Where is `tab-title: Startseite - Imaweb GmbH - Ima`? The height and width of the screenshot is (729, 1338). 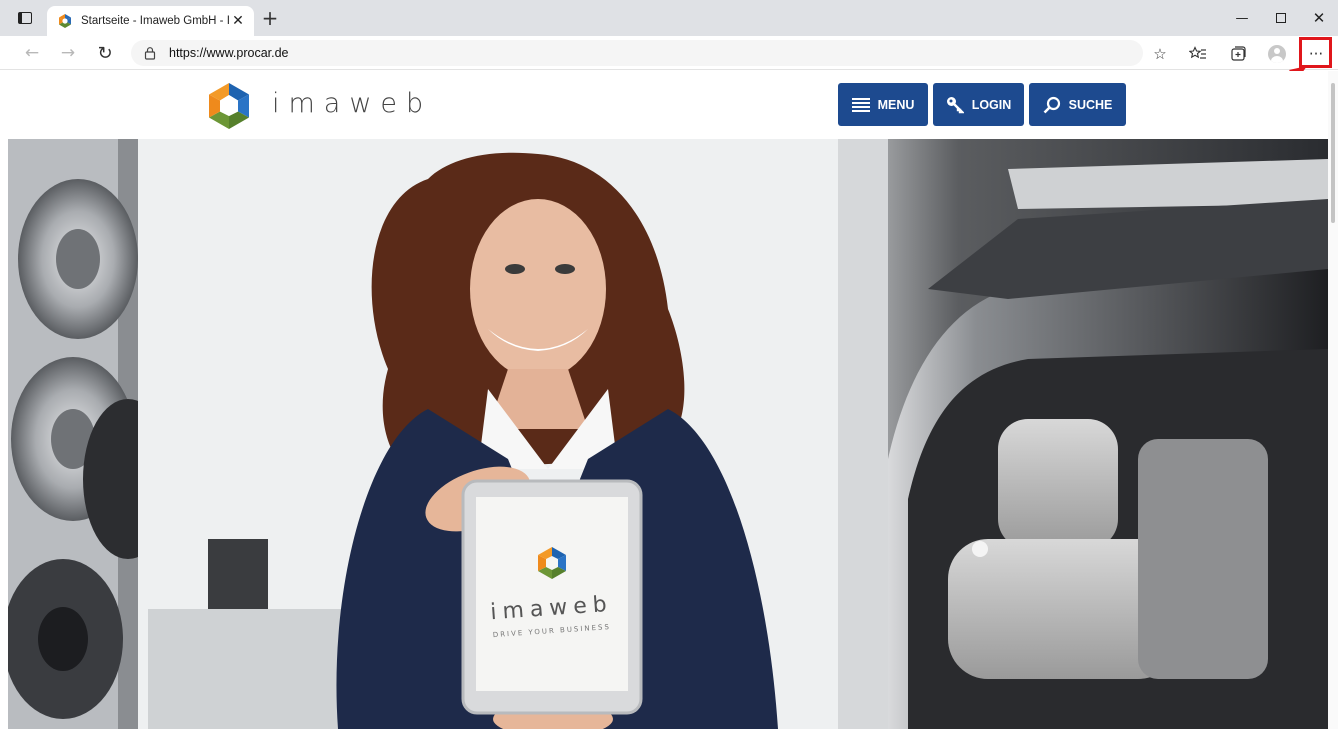 tab-title: Startseite - Imaweb GmbH - Ima is located at coordinates (155, 21).